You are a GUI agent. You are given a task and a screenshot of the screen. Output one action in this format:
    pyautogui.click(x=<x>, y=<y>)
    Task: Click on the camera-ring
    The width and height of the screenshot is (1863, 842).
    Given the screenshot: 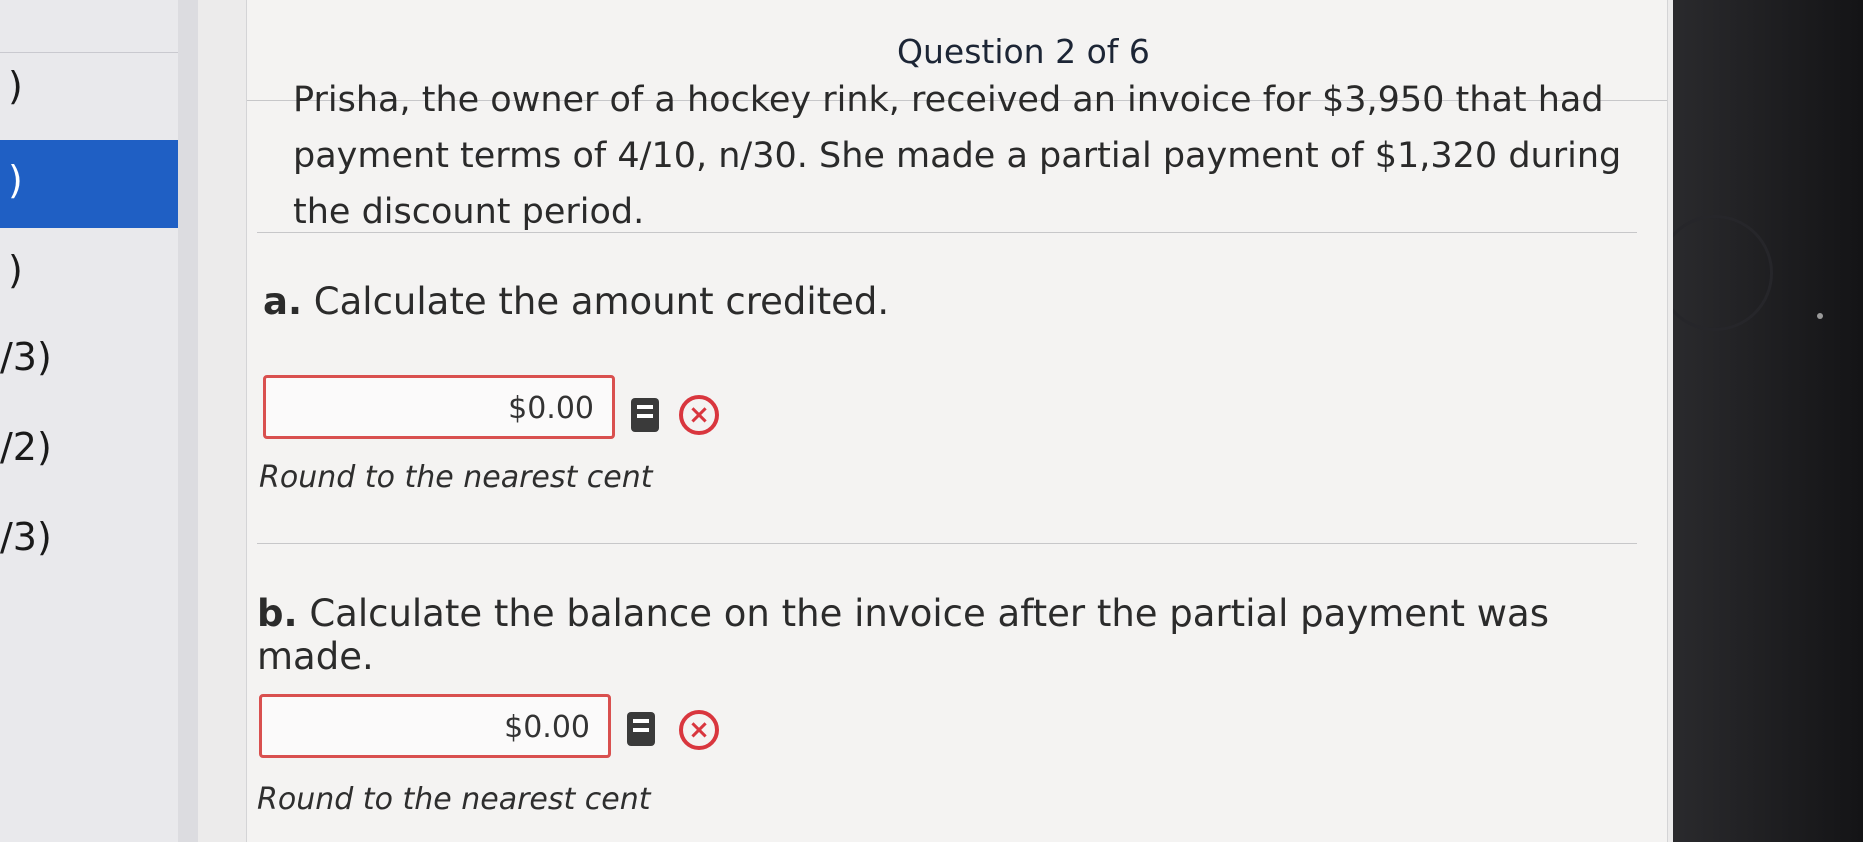 What is the action you would take?
    pyautogui.click(x=1715, y=273)
    